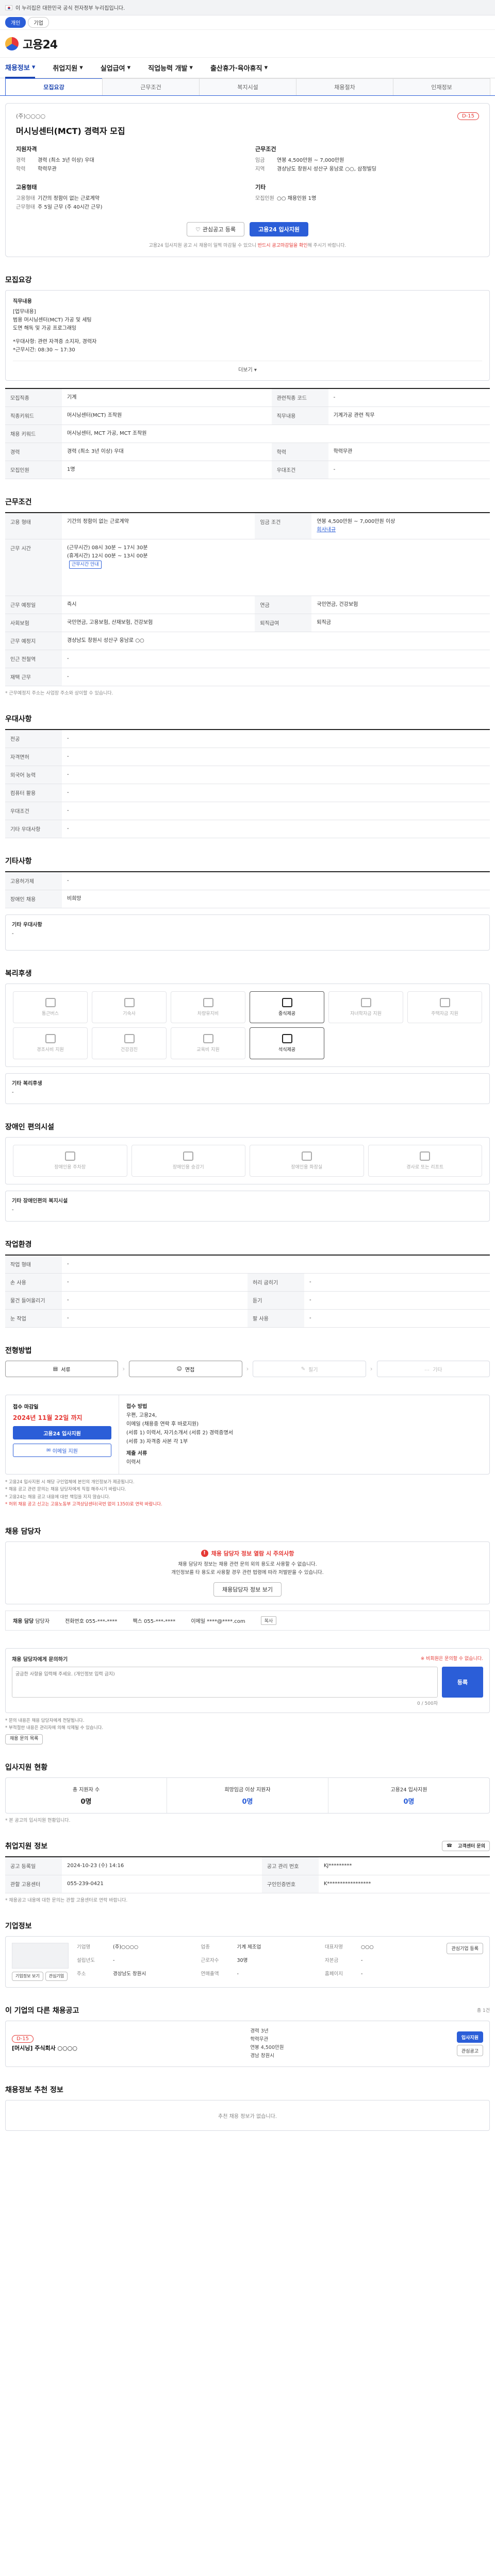  What do you see at coordinates (40, 1955) in the screenshot?
I see `company-logo` at bounding box center [40, 1955].